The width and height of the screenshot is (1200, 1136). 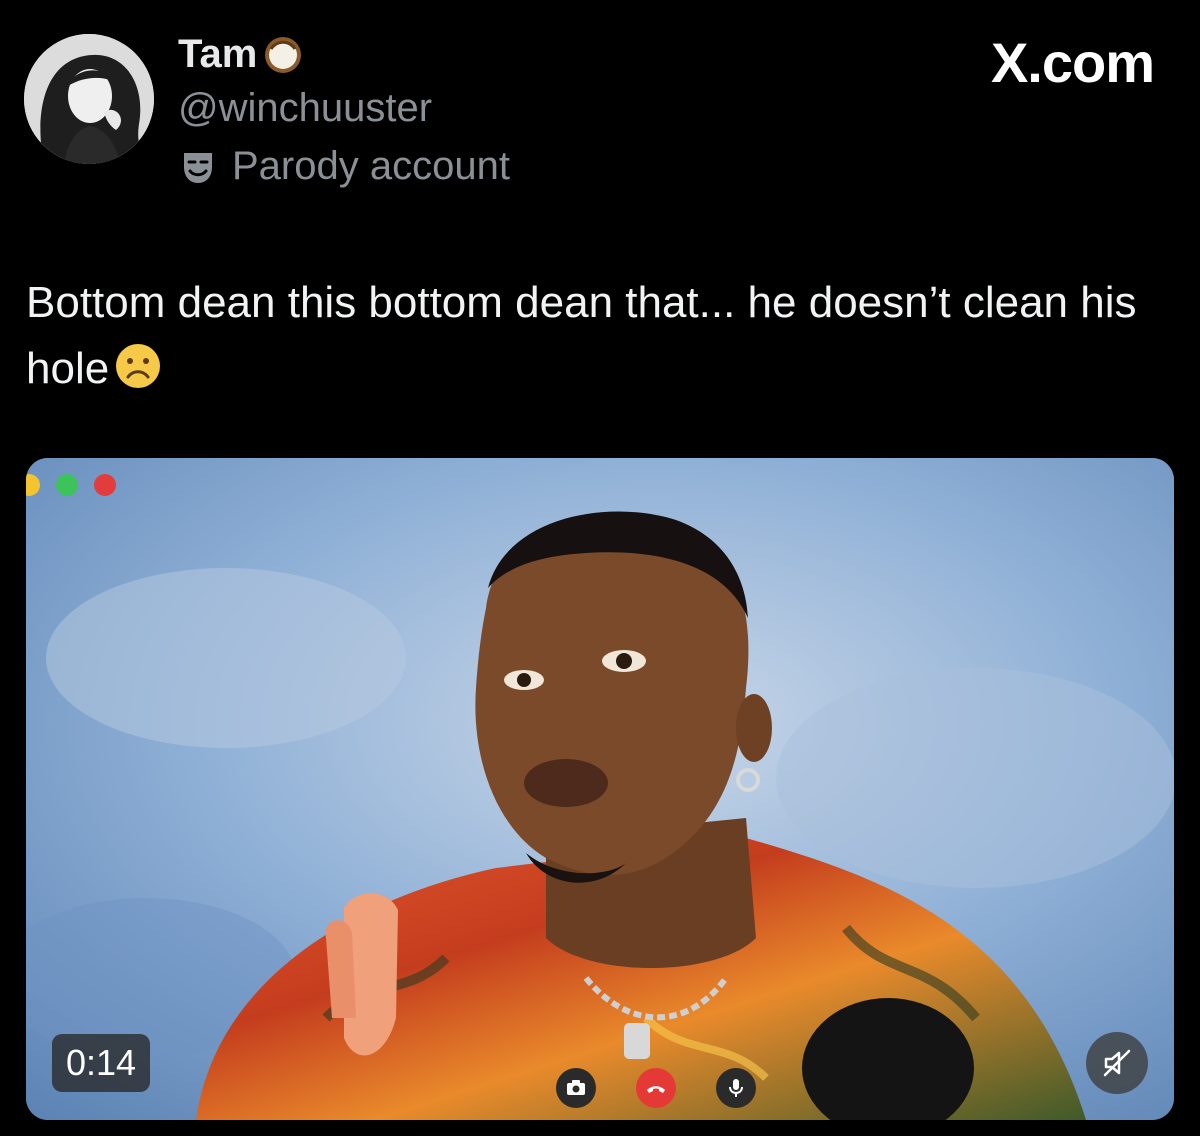 I want to click on speaker-muted-icon, so click(x=1117, y=1063).